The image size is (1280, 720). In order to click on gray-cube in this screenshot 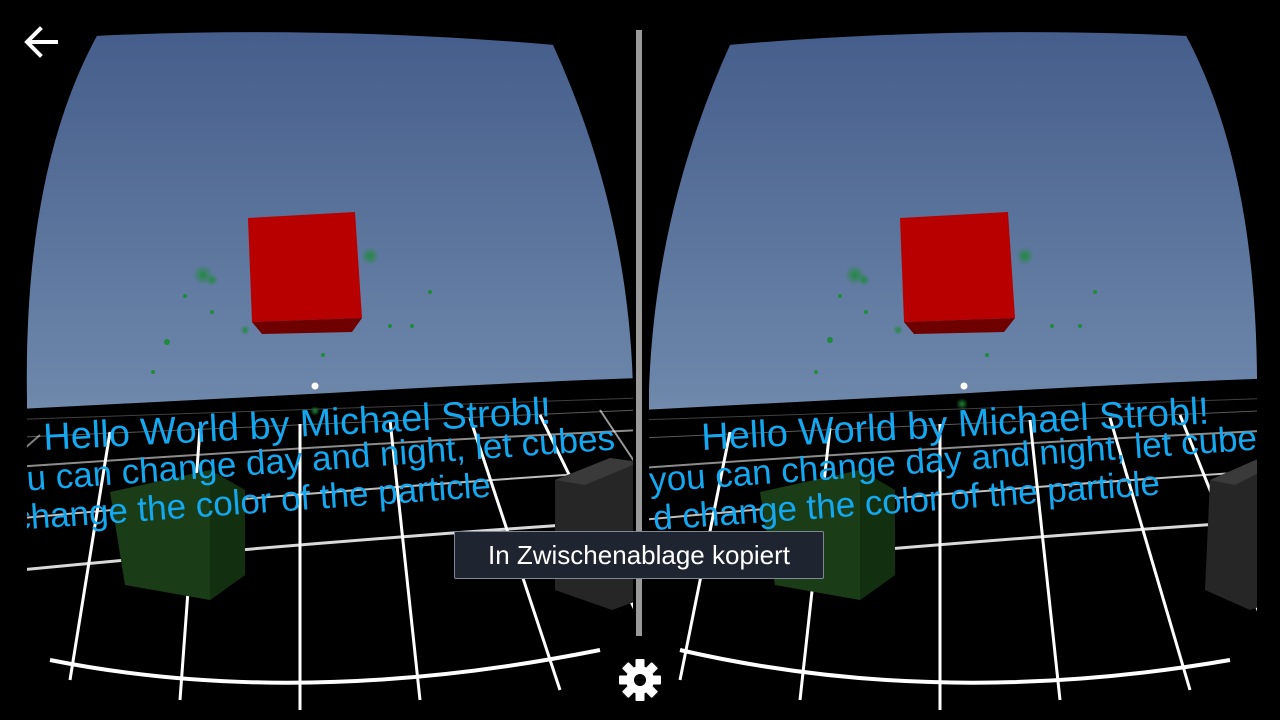, I will do `click(1233, 534)`.